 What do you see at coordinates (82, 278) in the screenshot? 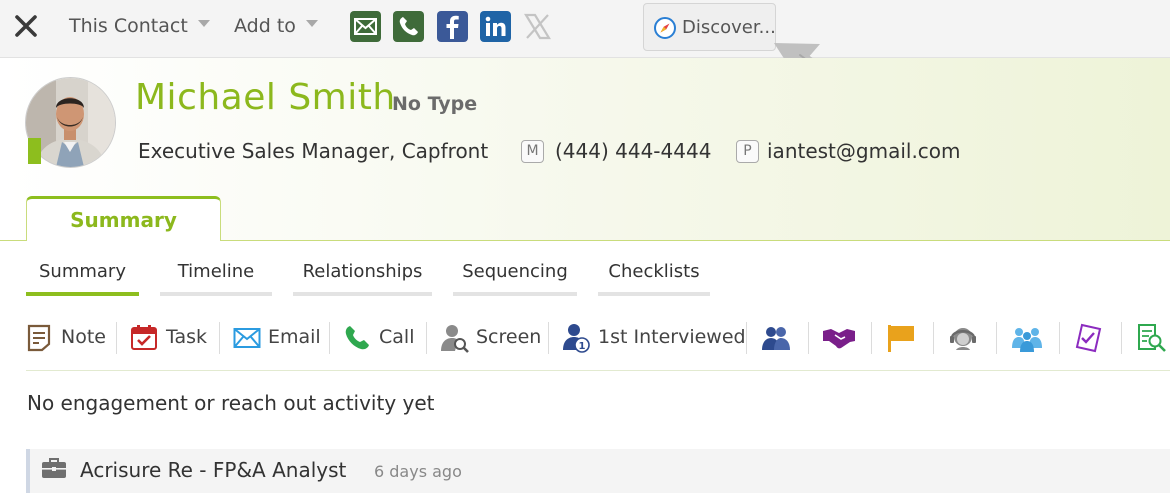
I see `subtab-summary: Summary` at bounding box center [82, 278].